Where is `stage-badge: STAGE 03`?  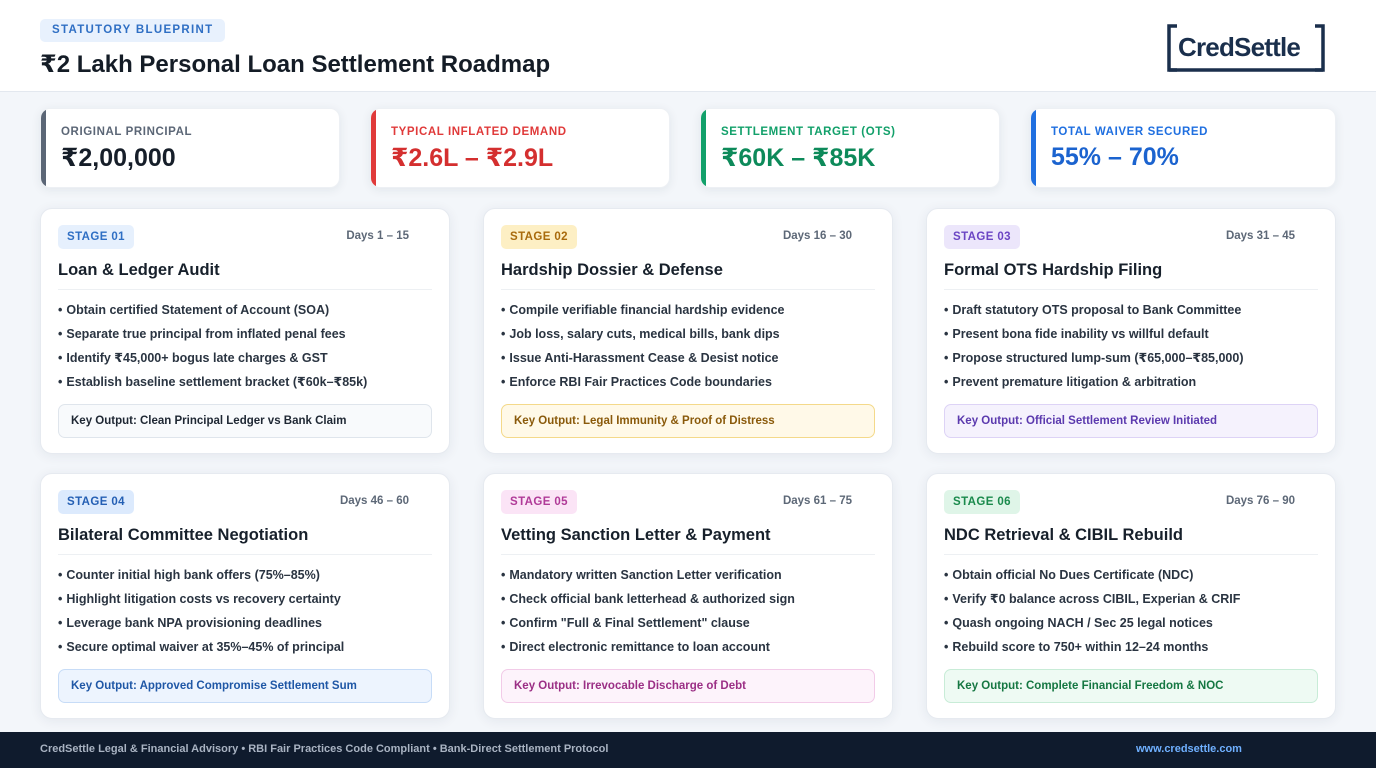 stage-badge: STAGE 03 is located at coordinates (982, 237).